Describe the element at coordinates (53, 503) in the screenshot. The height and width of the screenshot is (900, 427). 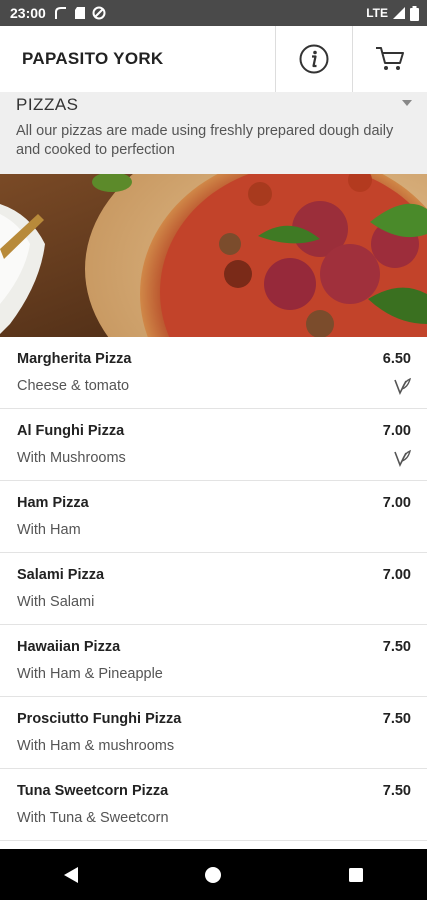
I see `item-name: Ham Pizza` at that location.